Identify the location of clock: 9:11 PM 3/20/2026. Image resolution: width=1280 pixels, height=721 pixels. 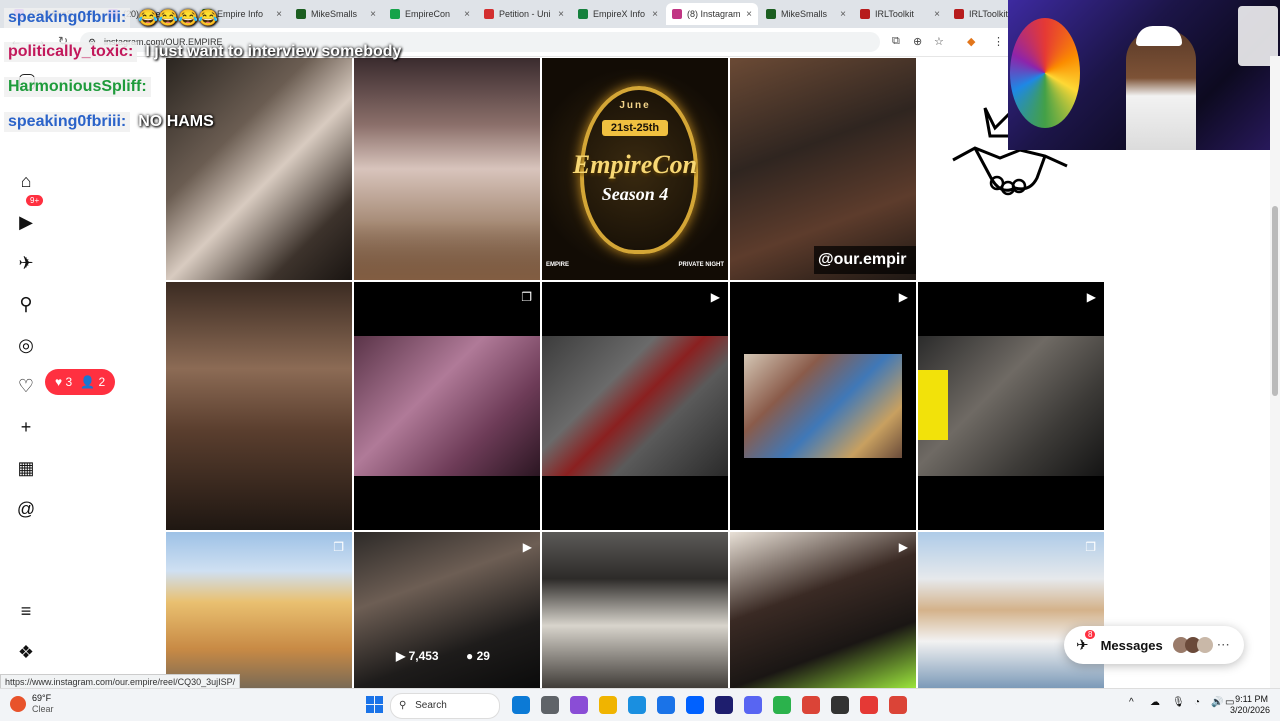
(1250, 705).